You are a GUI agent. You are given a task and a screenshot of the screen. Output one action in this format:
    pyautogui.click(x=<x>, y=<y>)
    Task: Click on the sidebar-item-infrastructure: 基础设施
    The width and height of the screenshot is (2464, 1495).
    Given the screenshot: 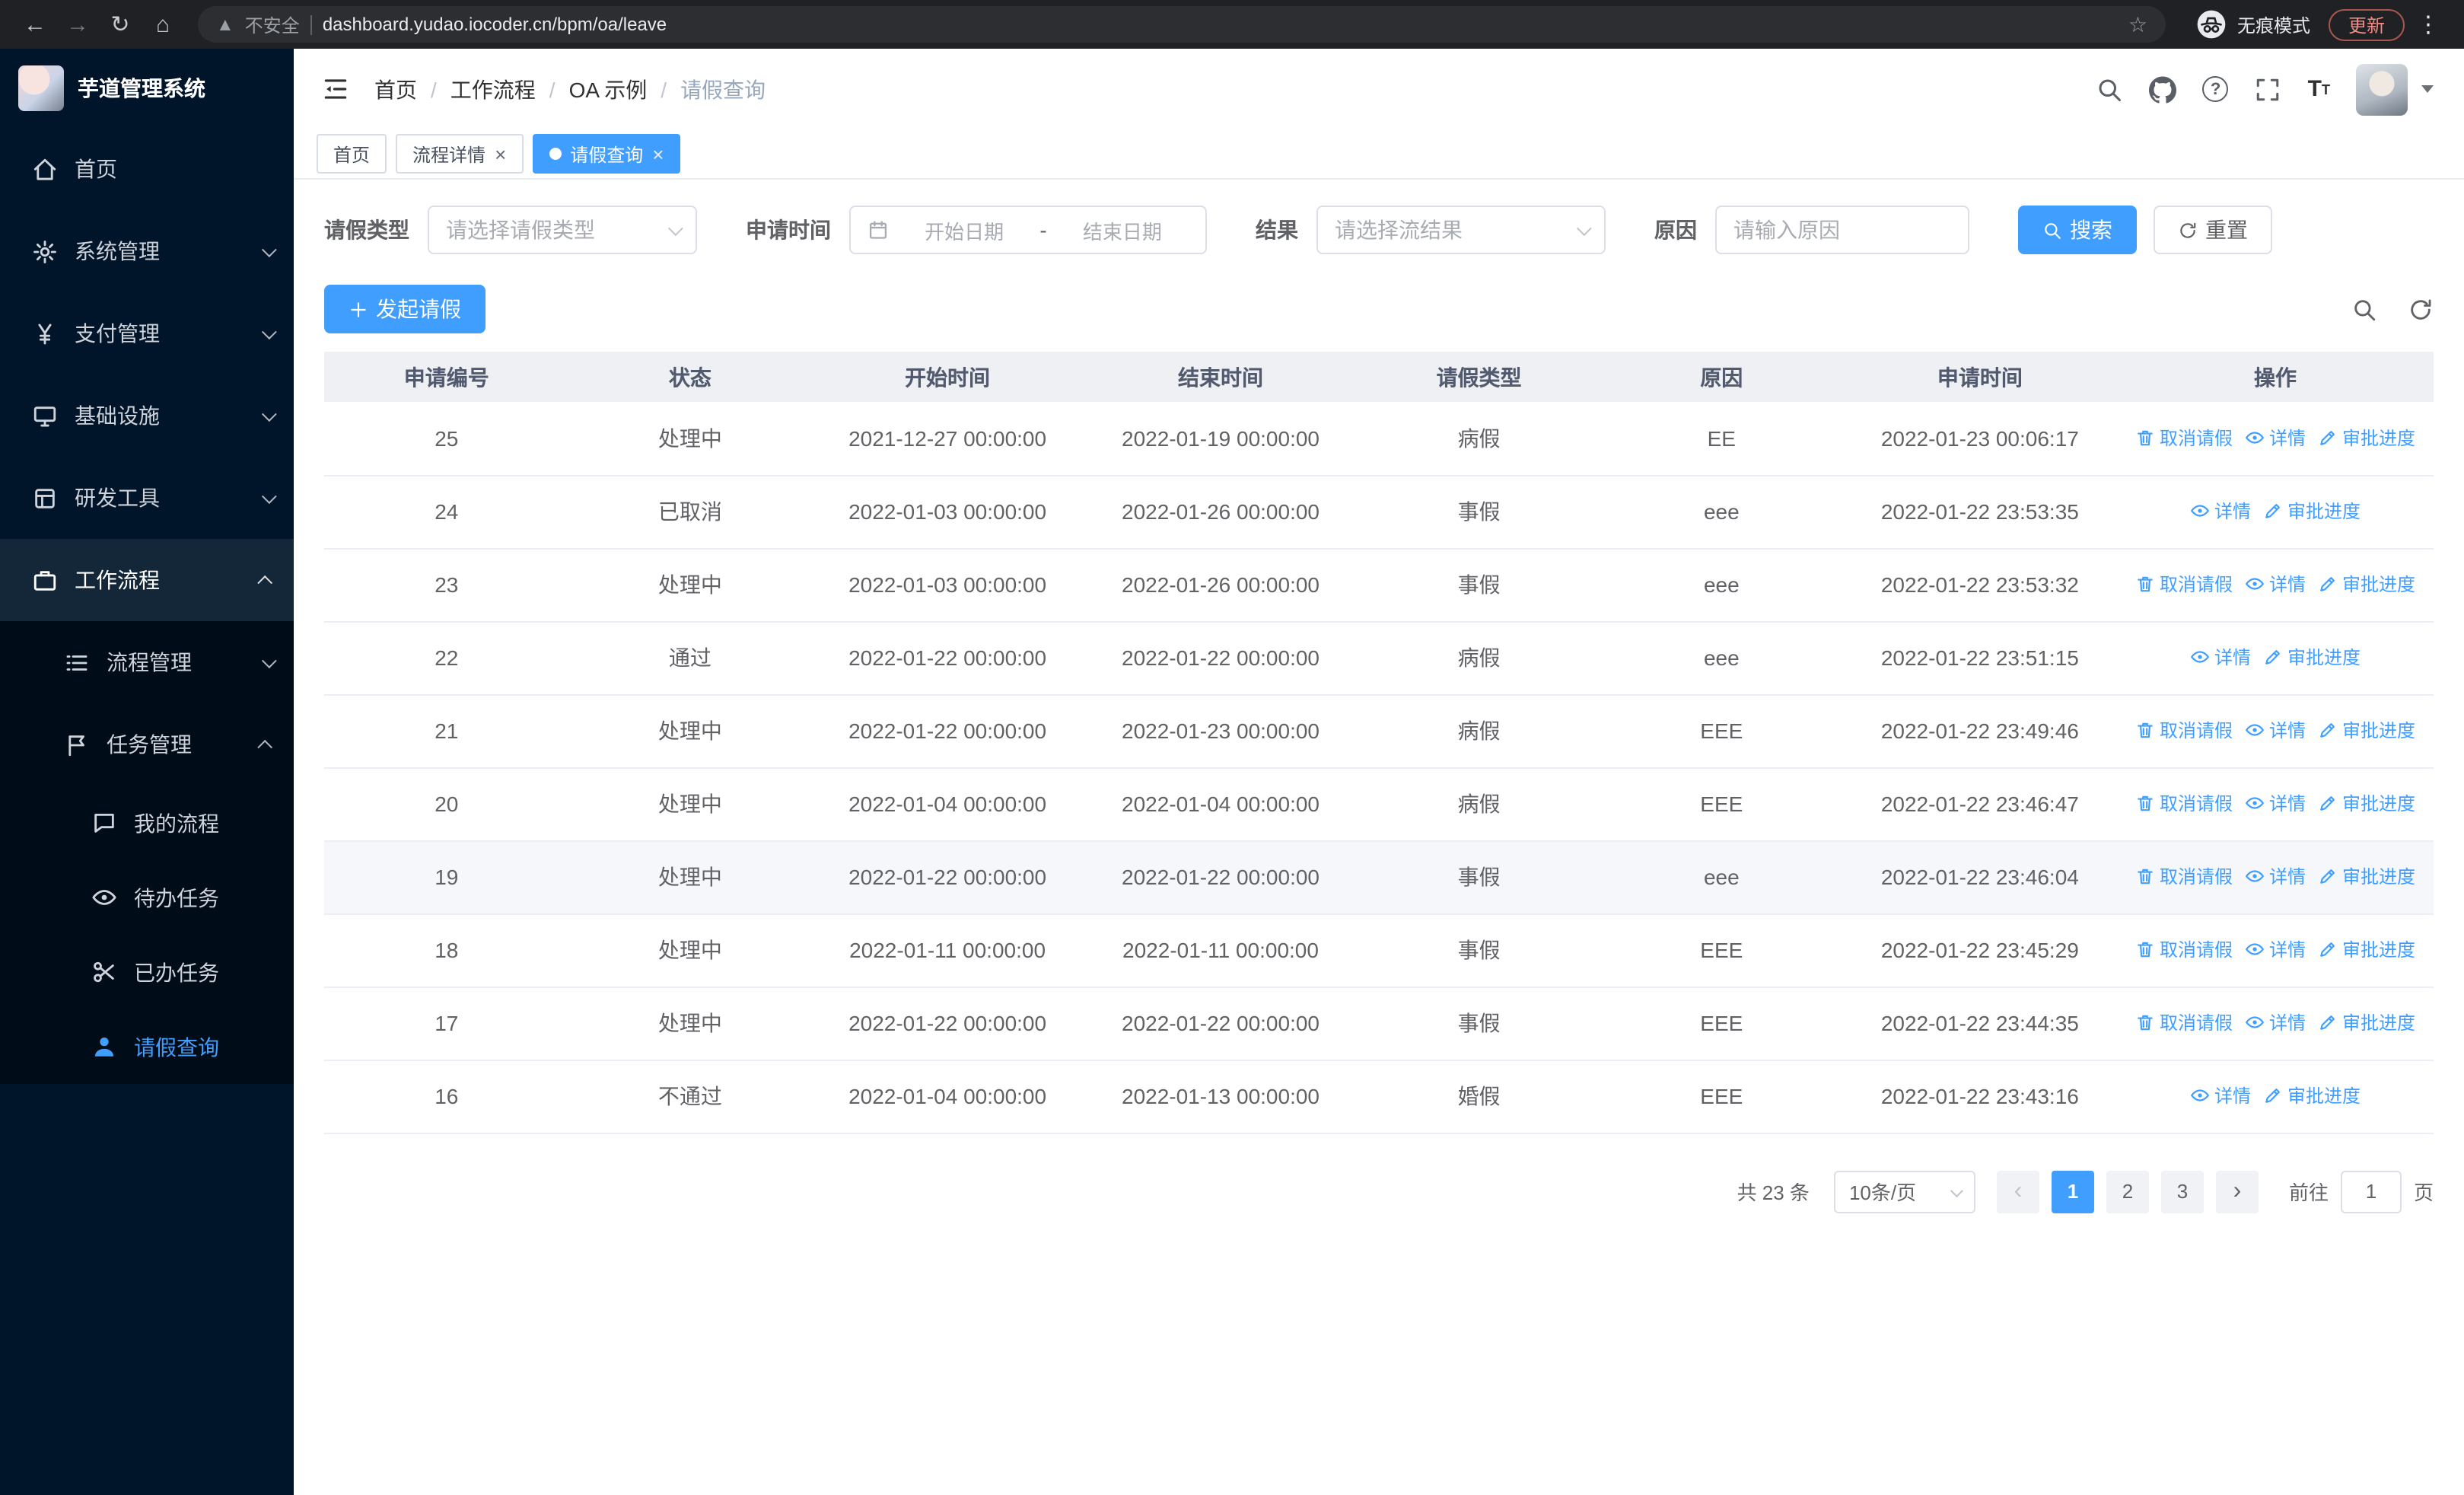 What is the action you would take?
    pyautogui.click(x=147, y=416)
    